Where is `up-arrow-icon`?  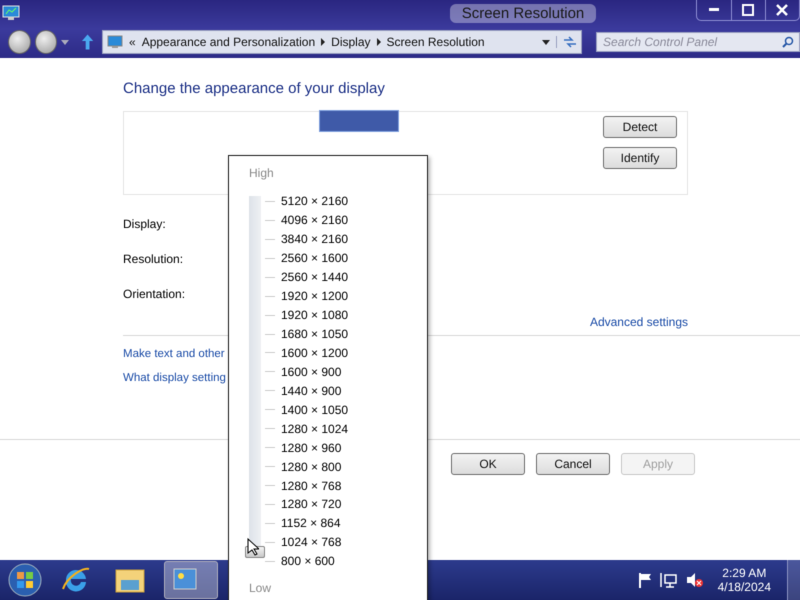
up-arrow-icon is located at coordinates (87, 42).